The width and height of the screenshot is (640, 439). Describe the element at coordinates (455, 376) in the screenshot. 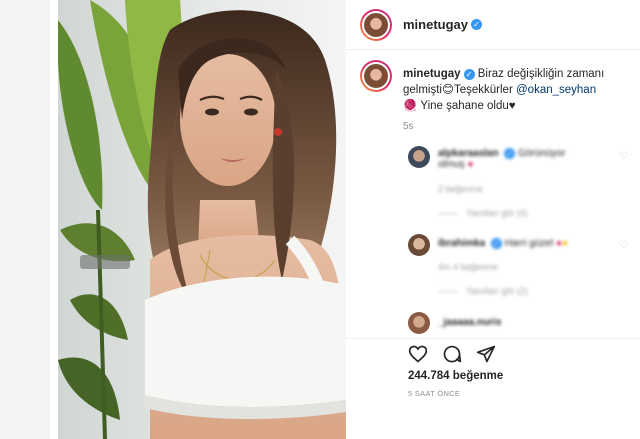

I see `likes-count: 244.784 beğenme` at that location.